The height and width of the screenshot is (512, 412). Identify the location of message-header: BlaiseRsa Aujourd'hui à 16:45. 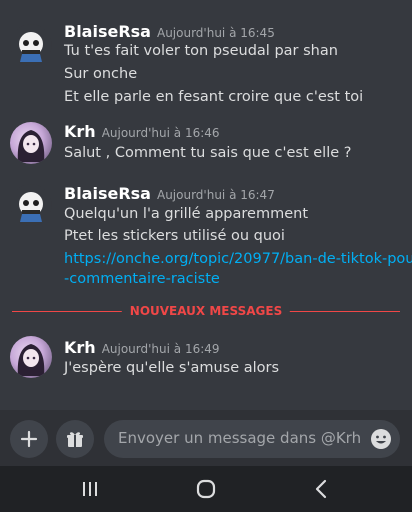
(169, 31).